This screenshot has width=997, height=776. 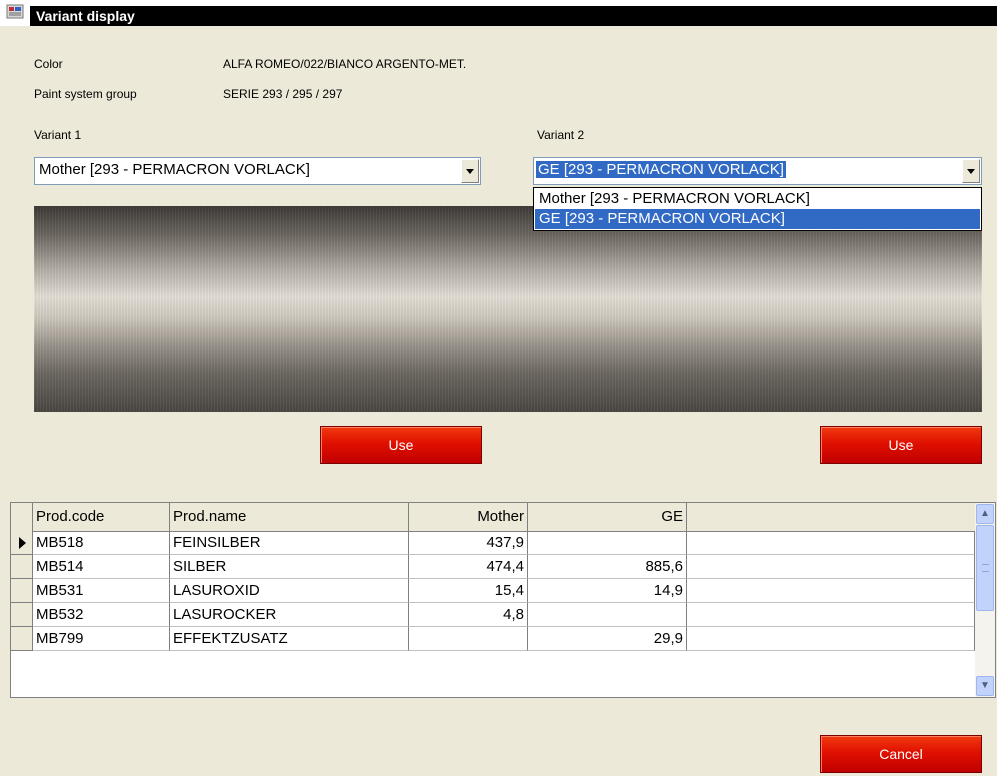 I want to click on table-cell-mother: 4,8, so click(x=468, y=615).